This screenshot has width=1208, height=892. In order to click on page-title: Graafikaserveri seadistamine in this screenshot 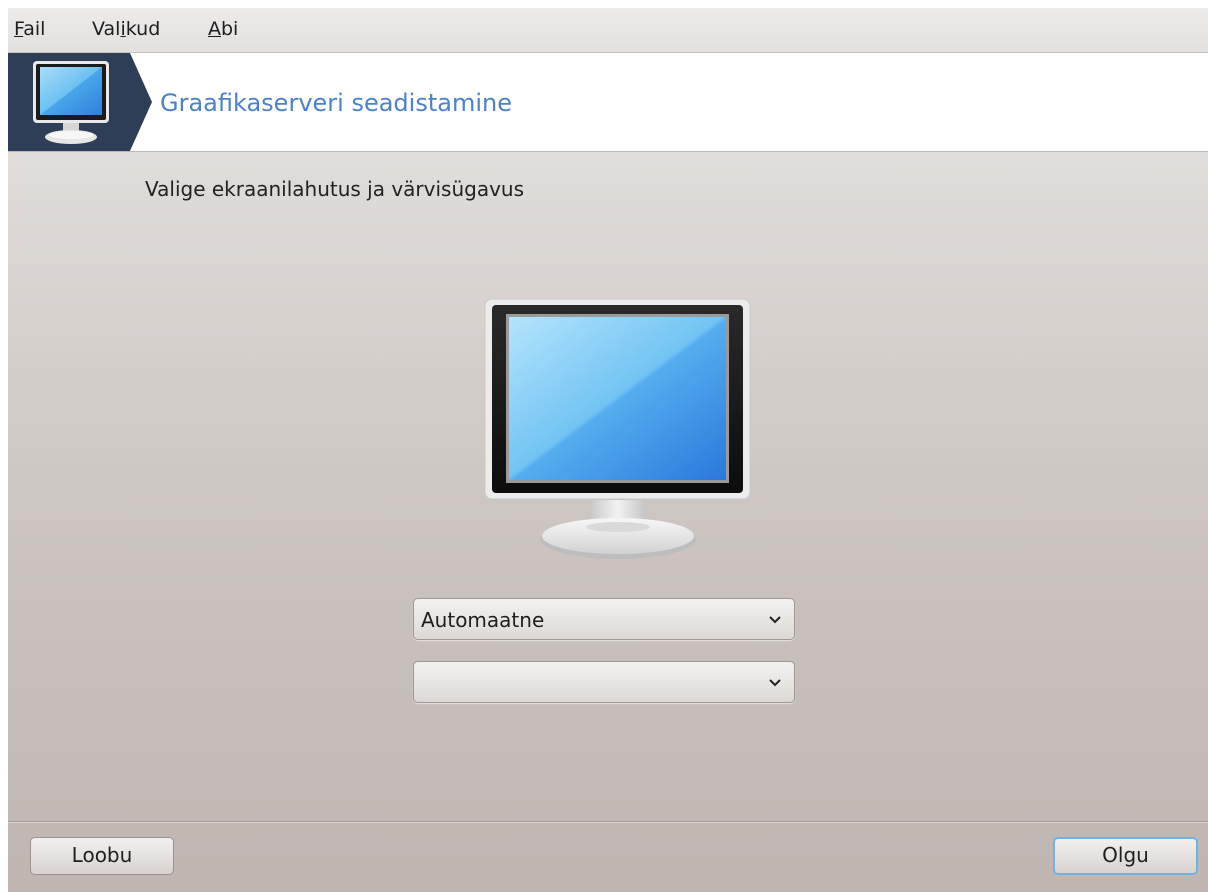, I will do `click(336, 103)`.